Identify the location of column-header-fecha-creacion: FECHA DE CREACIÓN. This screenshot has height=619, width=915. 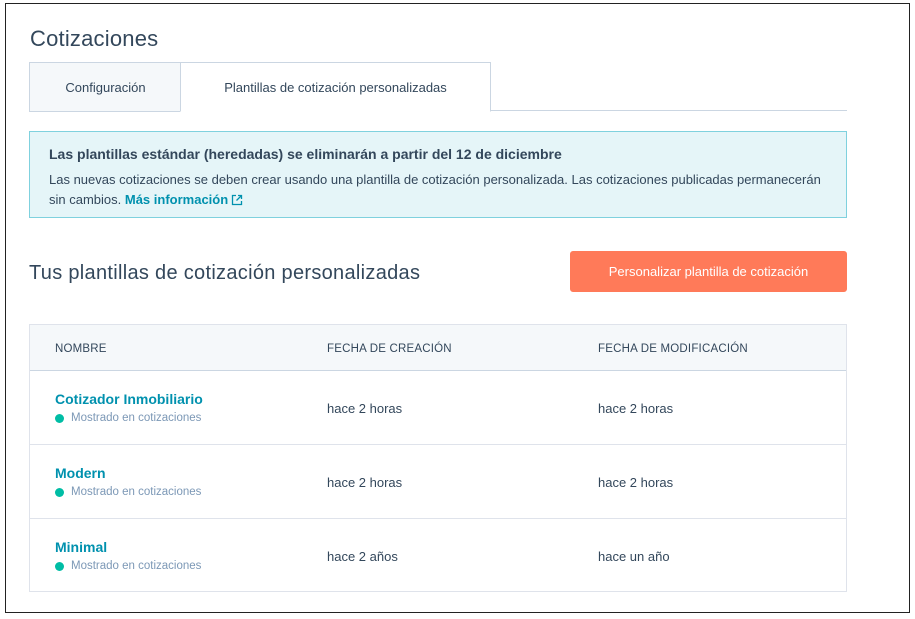
(389, 349).